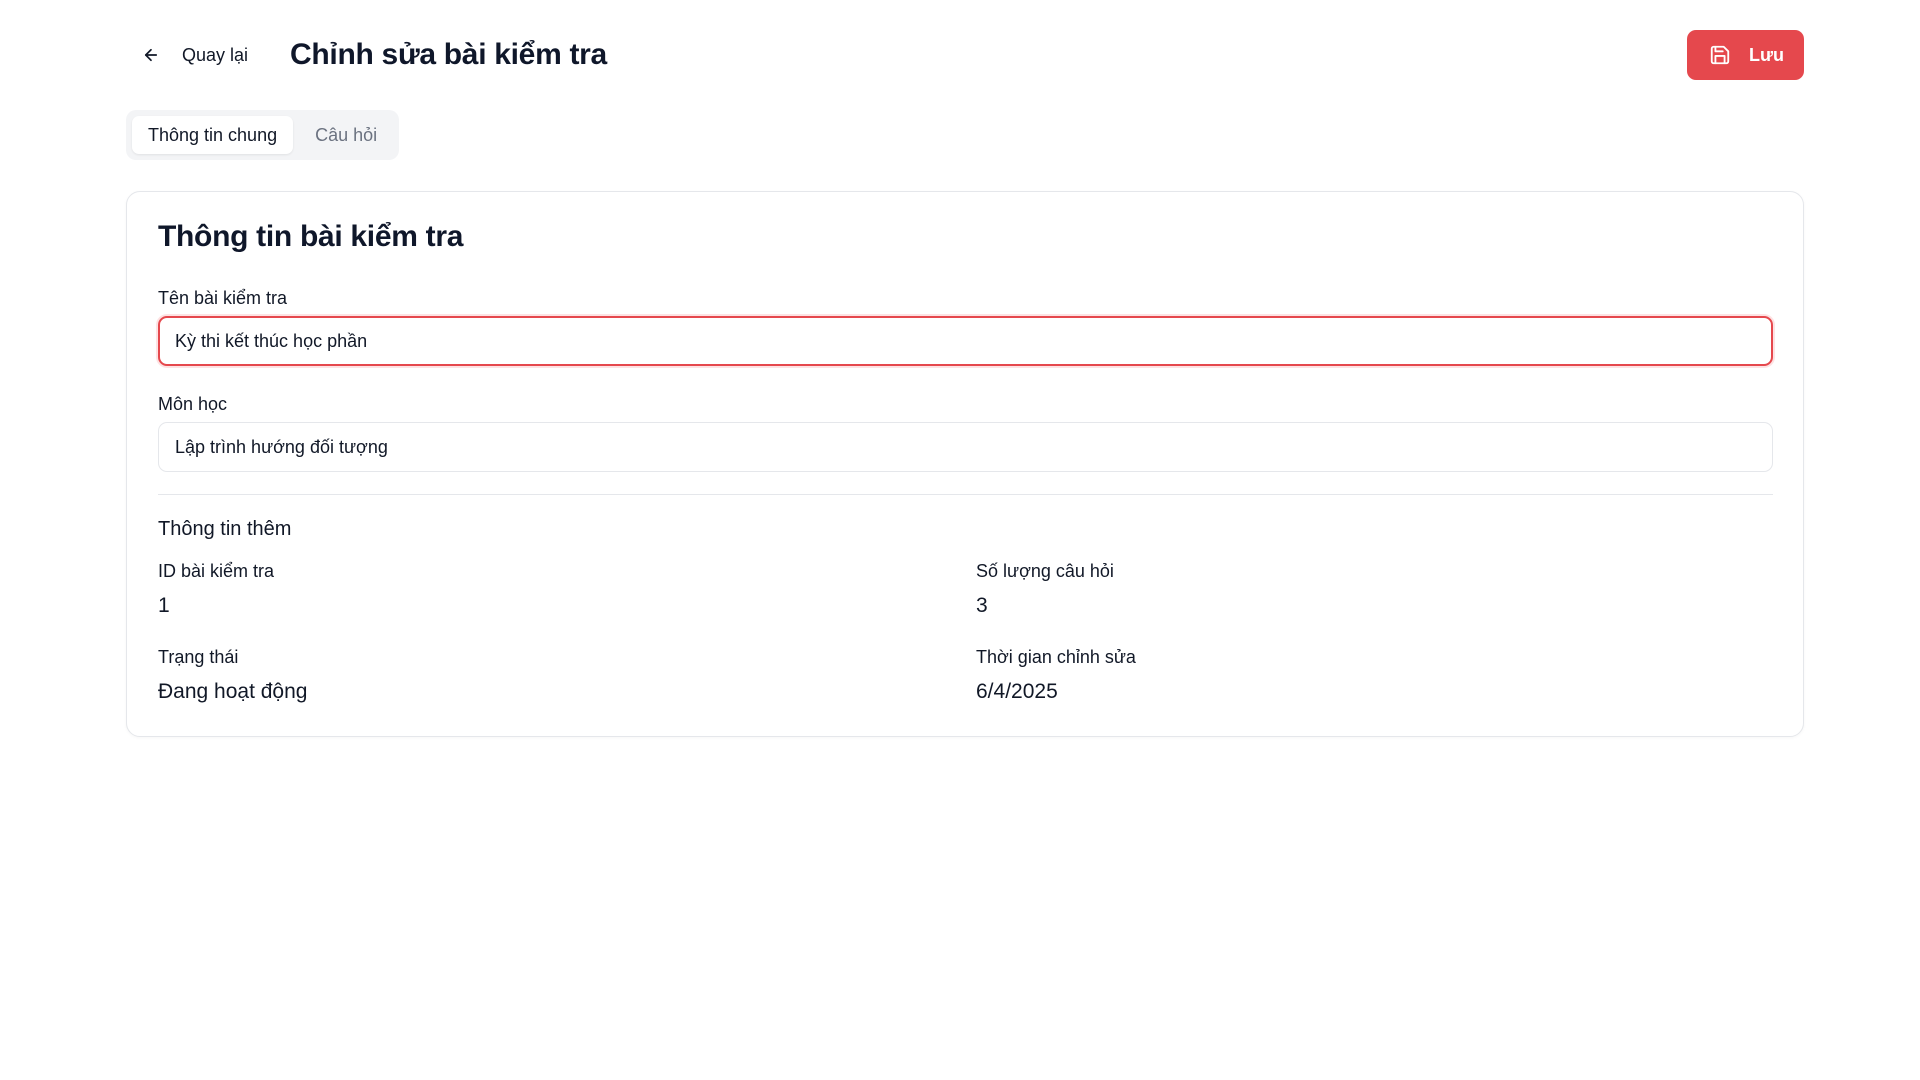 The image size is (1920, 1080). Describe the element at coordinates (215, 54) in the screenshot. I see `back-label: Quay lại` at that location.